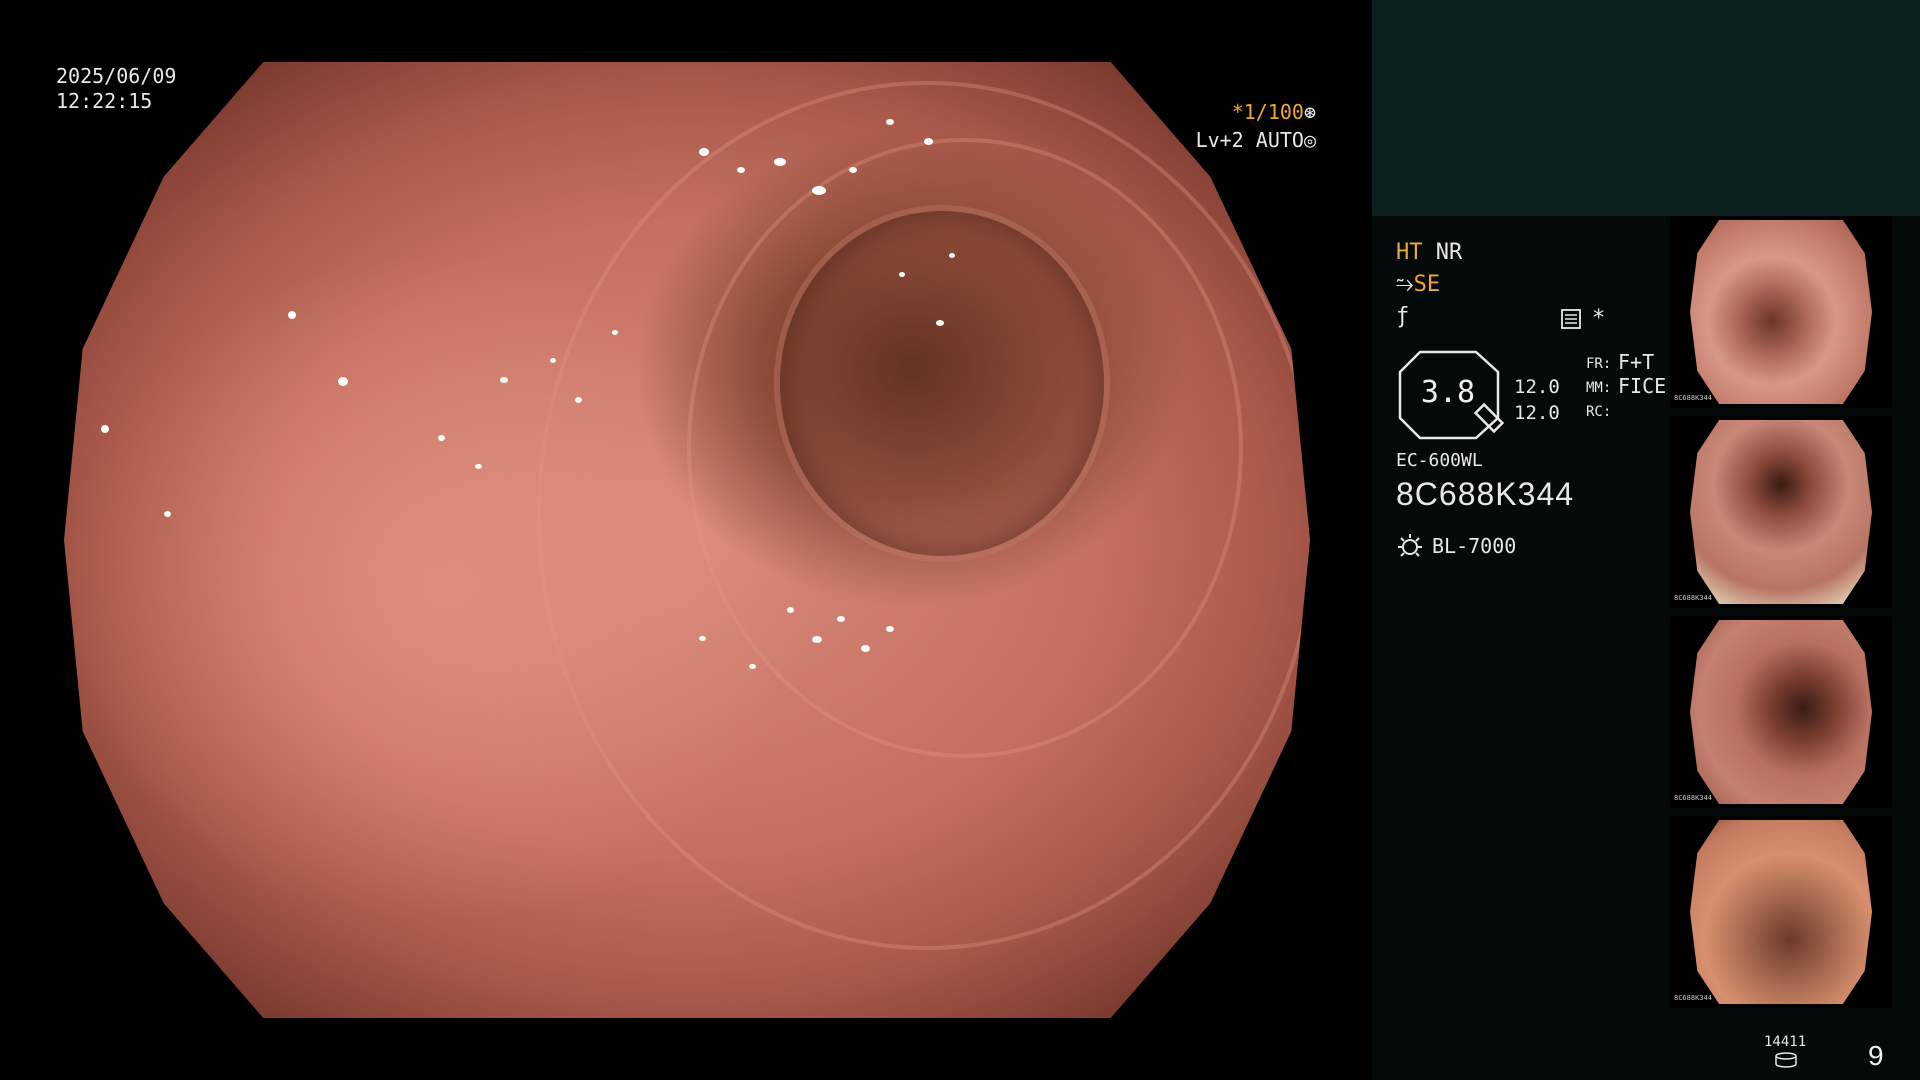  I want to click on function-icon: ƒ, so click(1403, 316).